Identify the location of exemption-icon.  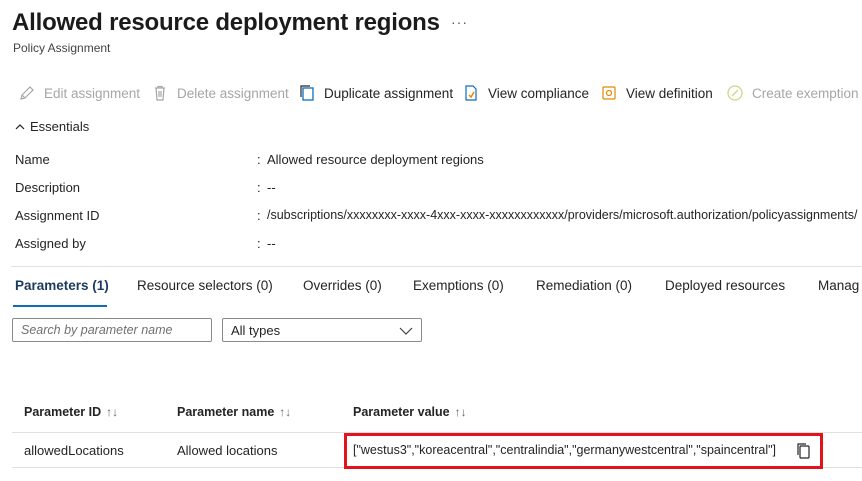
(735, 93).